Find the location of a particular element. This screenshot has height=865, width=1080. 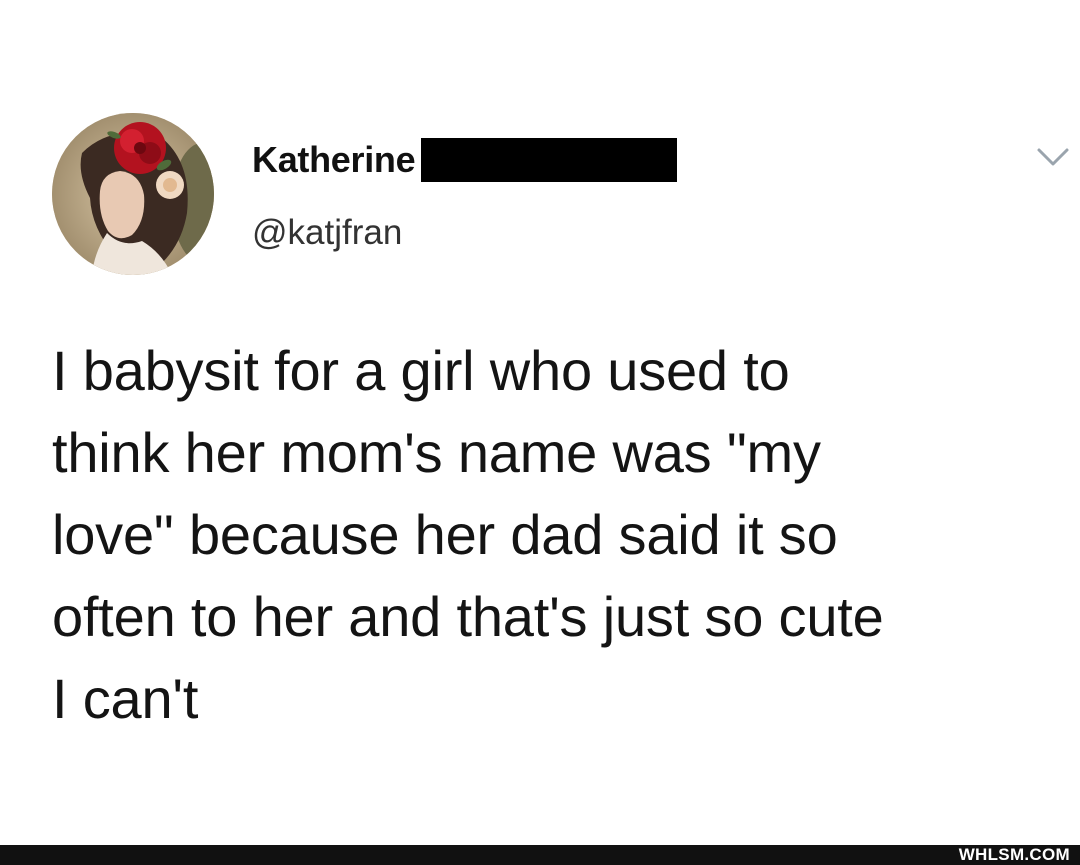

avatar-image is located at coordinates (133, 194).